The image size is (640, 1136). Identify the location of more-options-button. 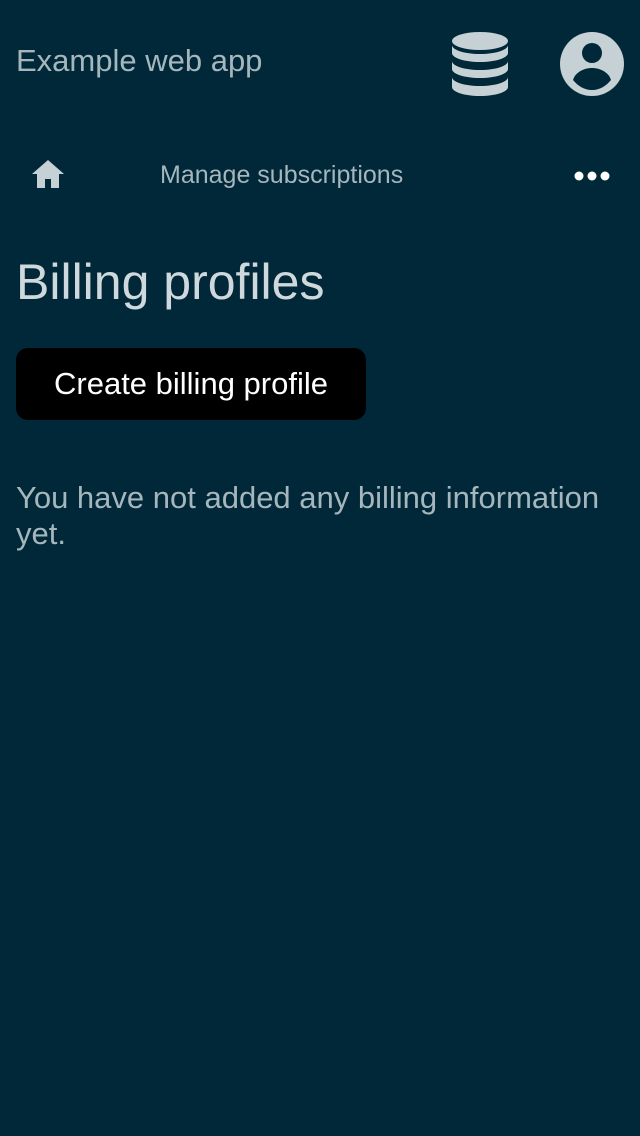
(592, 176).